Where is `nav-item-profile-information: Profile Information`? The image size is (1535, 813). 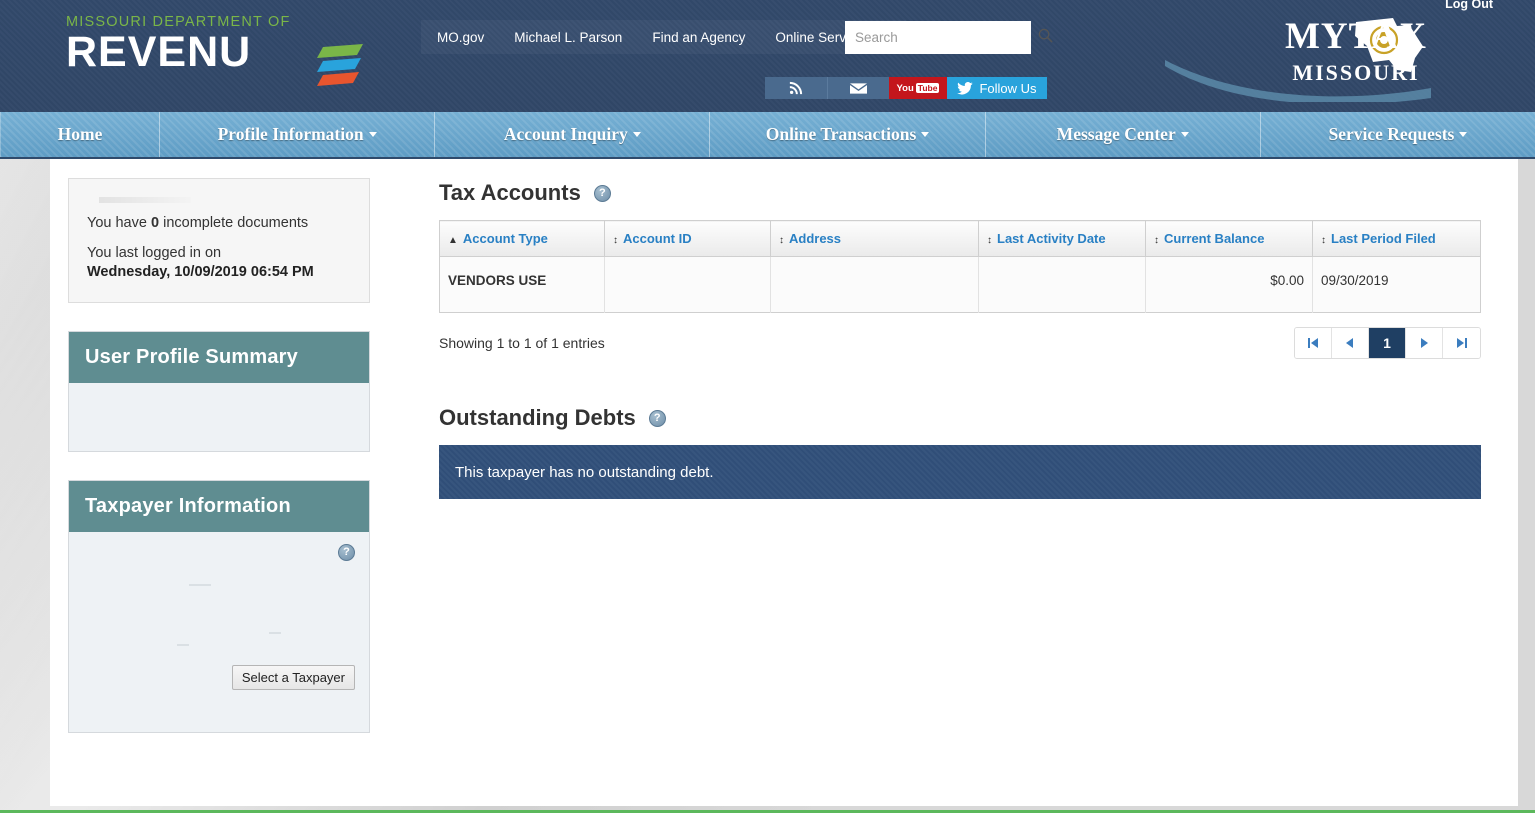 nav-item-profile-information: Profile Information is located at coordinates (298, 134).